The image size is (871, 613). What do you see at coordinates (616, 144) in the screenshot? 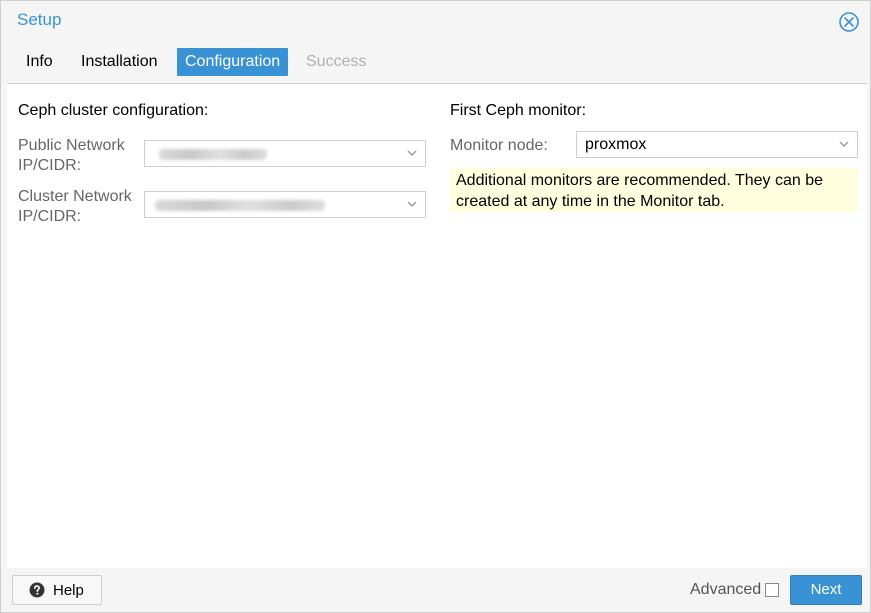
I see `monitor-node-value: proxmox` at bounding box center [616, 144].